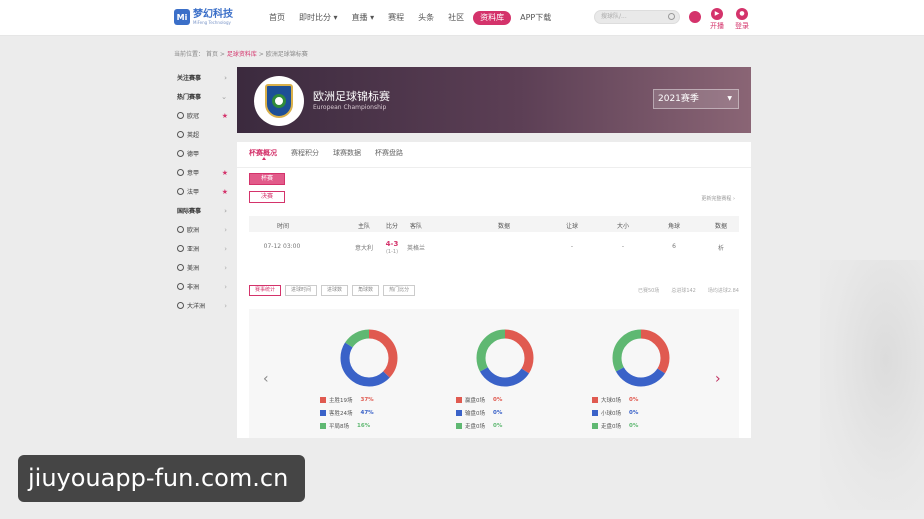  What do you see at coordinates (506, 400) in the screenshot?
I see `legend-item: 赢盘0场 0%` at bounding box center [506, 400].